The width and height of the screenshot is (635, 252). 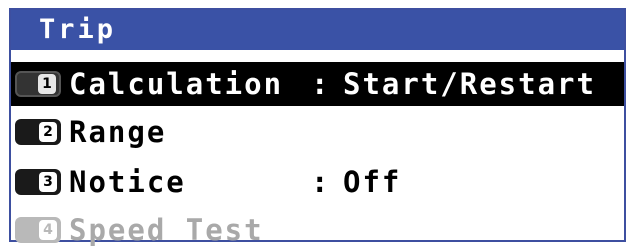 I want to click on key-number: 4, so click(x=48, y=230).